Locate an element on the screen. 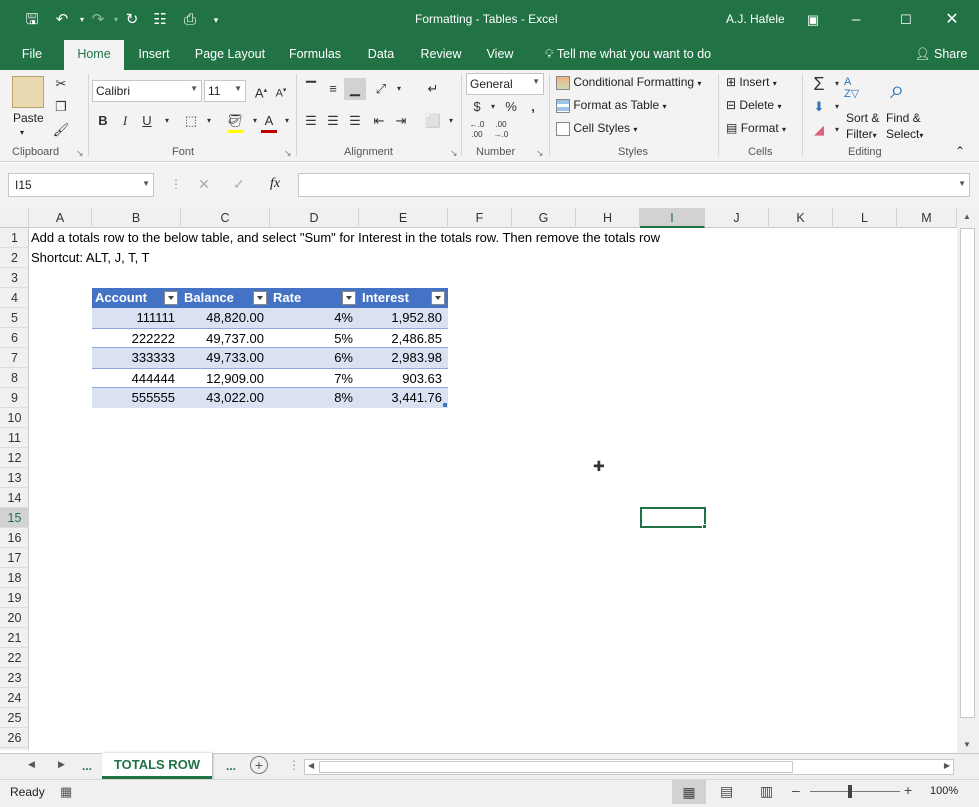 This screenshot has width=979, height=807. scroll-left-icon: ◀ is located at coordinates (311, 765).